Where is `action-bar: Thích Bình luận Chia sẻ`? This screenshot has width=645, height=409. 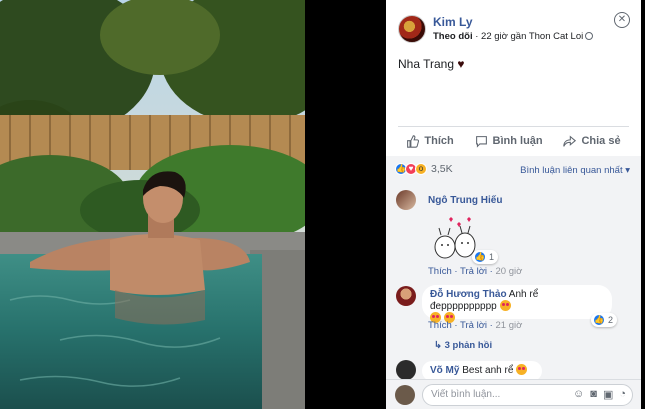 action-bar: Thích Bình luận Chia sẻ is located at coordinates (513, 141).